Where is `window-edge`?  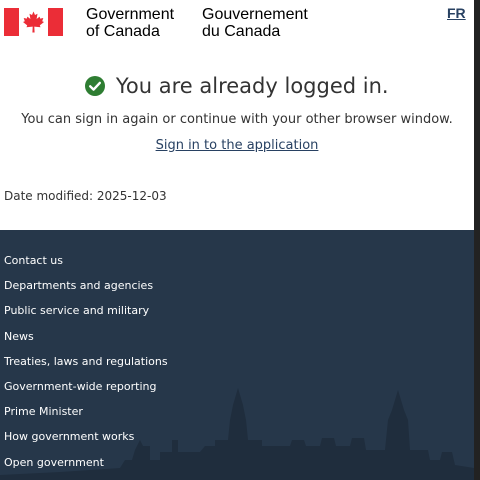 window-edge is located at coordinates (477, 240).